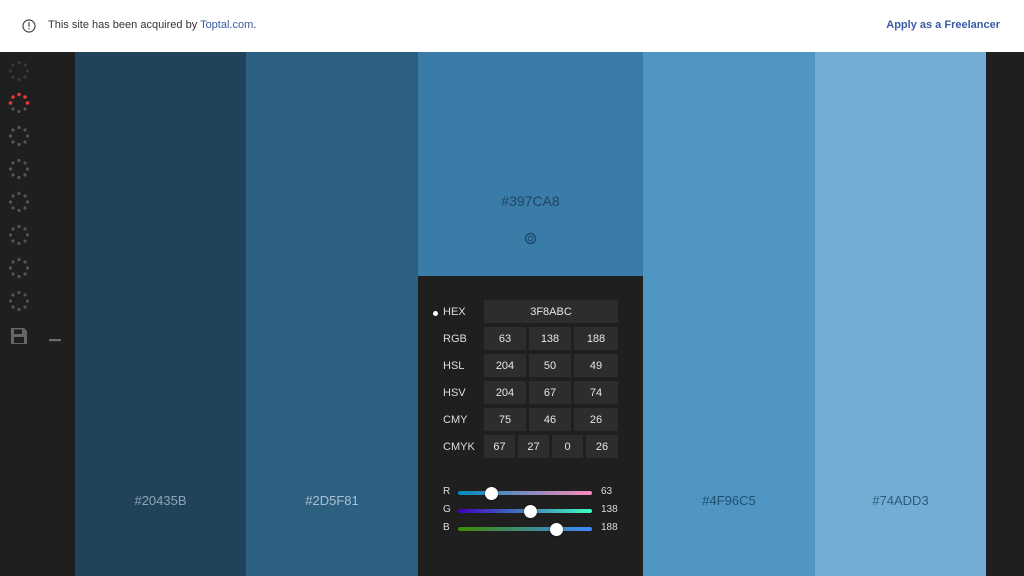 The width and height of the screenshot is (1024, 576). I want to click on hsv-v-field: 74, so click(596, 392).